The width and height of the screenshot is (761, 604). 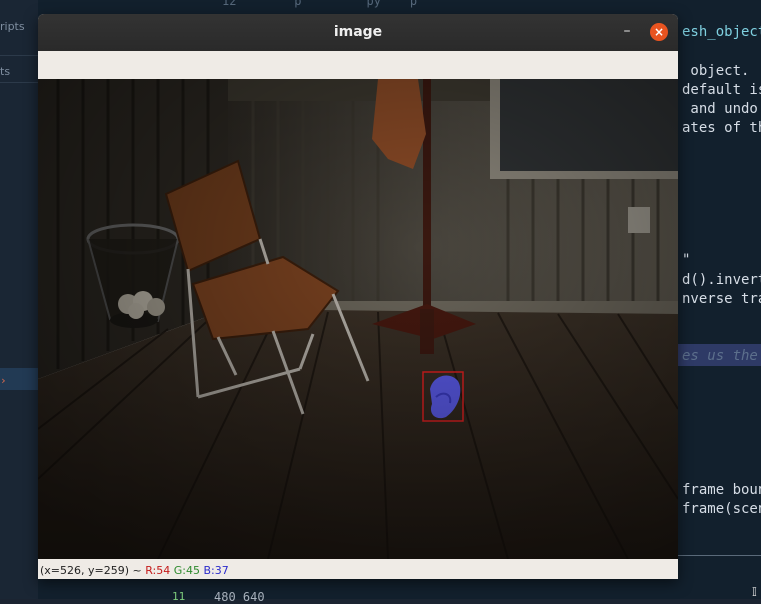 I want to click on code-line: nverse tra, so click(x=721, y=299).